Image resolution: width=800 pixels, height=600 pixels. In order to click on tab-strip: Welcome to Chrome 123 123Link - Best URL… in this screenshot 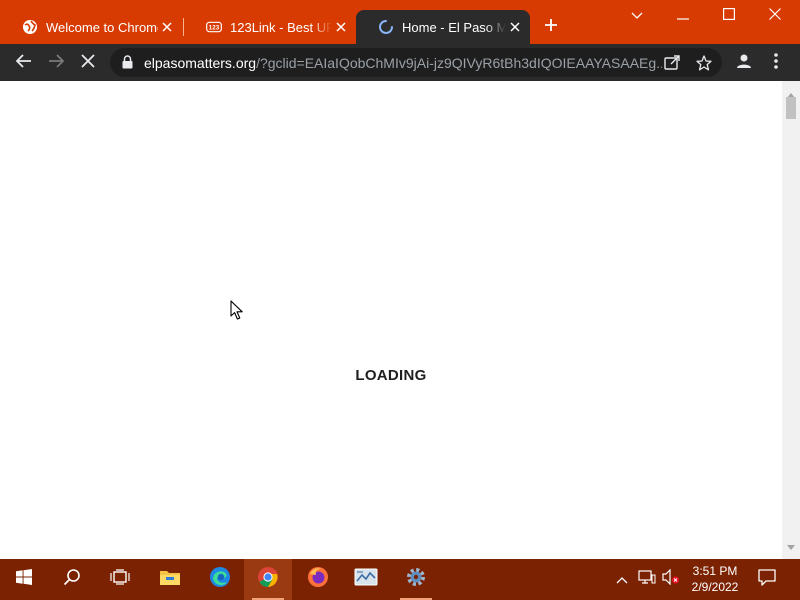, I will do `click(400, 22)`.